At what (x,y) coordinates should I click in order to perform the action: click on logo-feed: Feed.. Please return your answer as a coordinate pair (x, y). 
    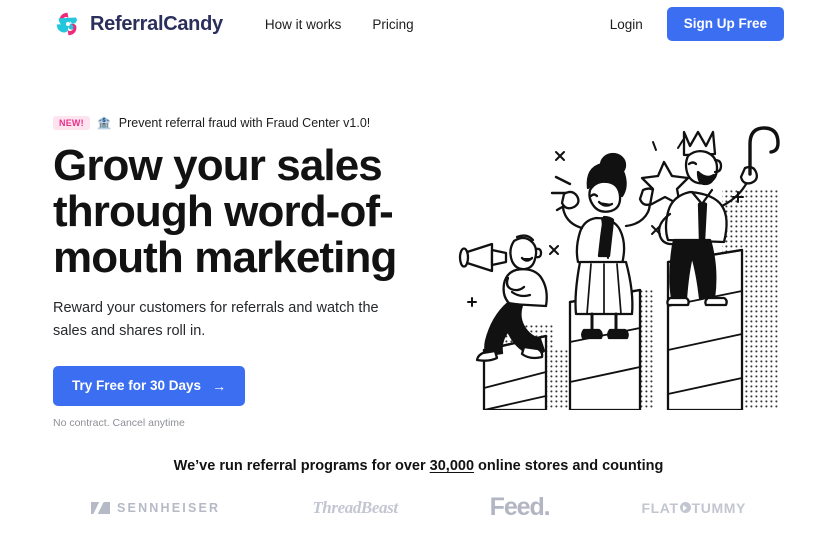
    Looking at the image, I should click on (520, 507).